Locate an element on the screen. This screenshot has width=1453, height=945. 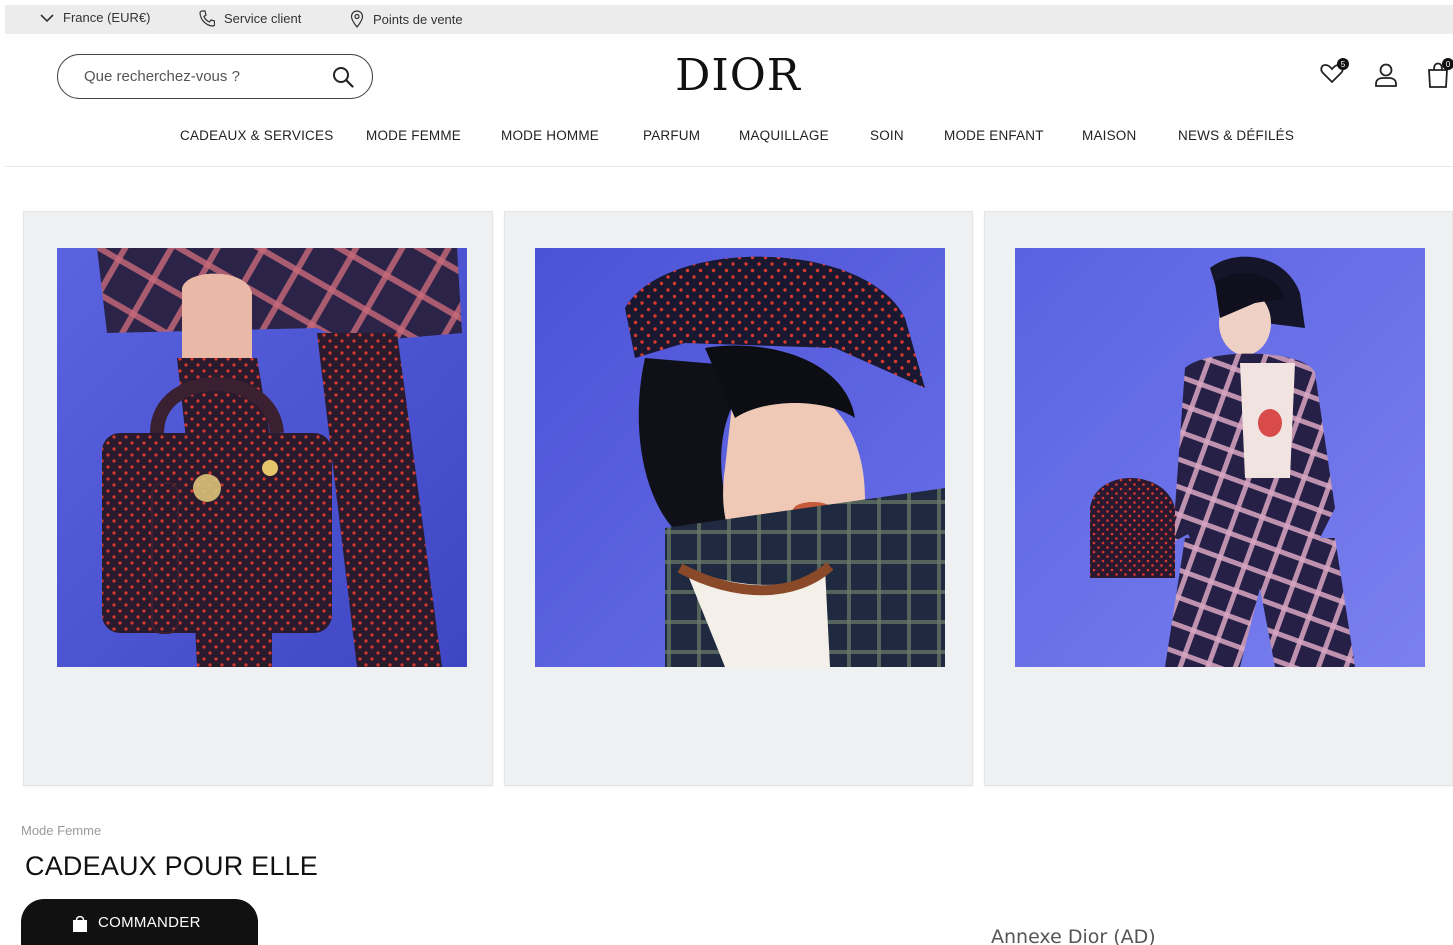
annex-caption: Annexe Dior (AD) is located at coordinates (1073, 935).